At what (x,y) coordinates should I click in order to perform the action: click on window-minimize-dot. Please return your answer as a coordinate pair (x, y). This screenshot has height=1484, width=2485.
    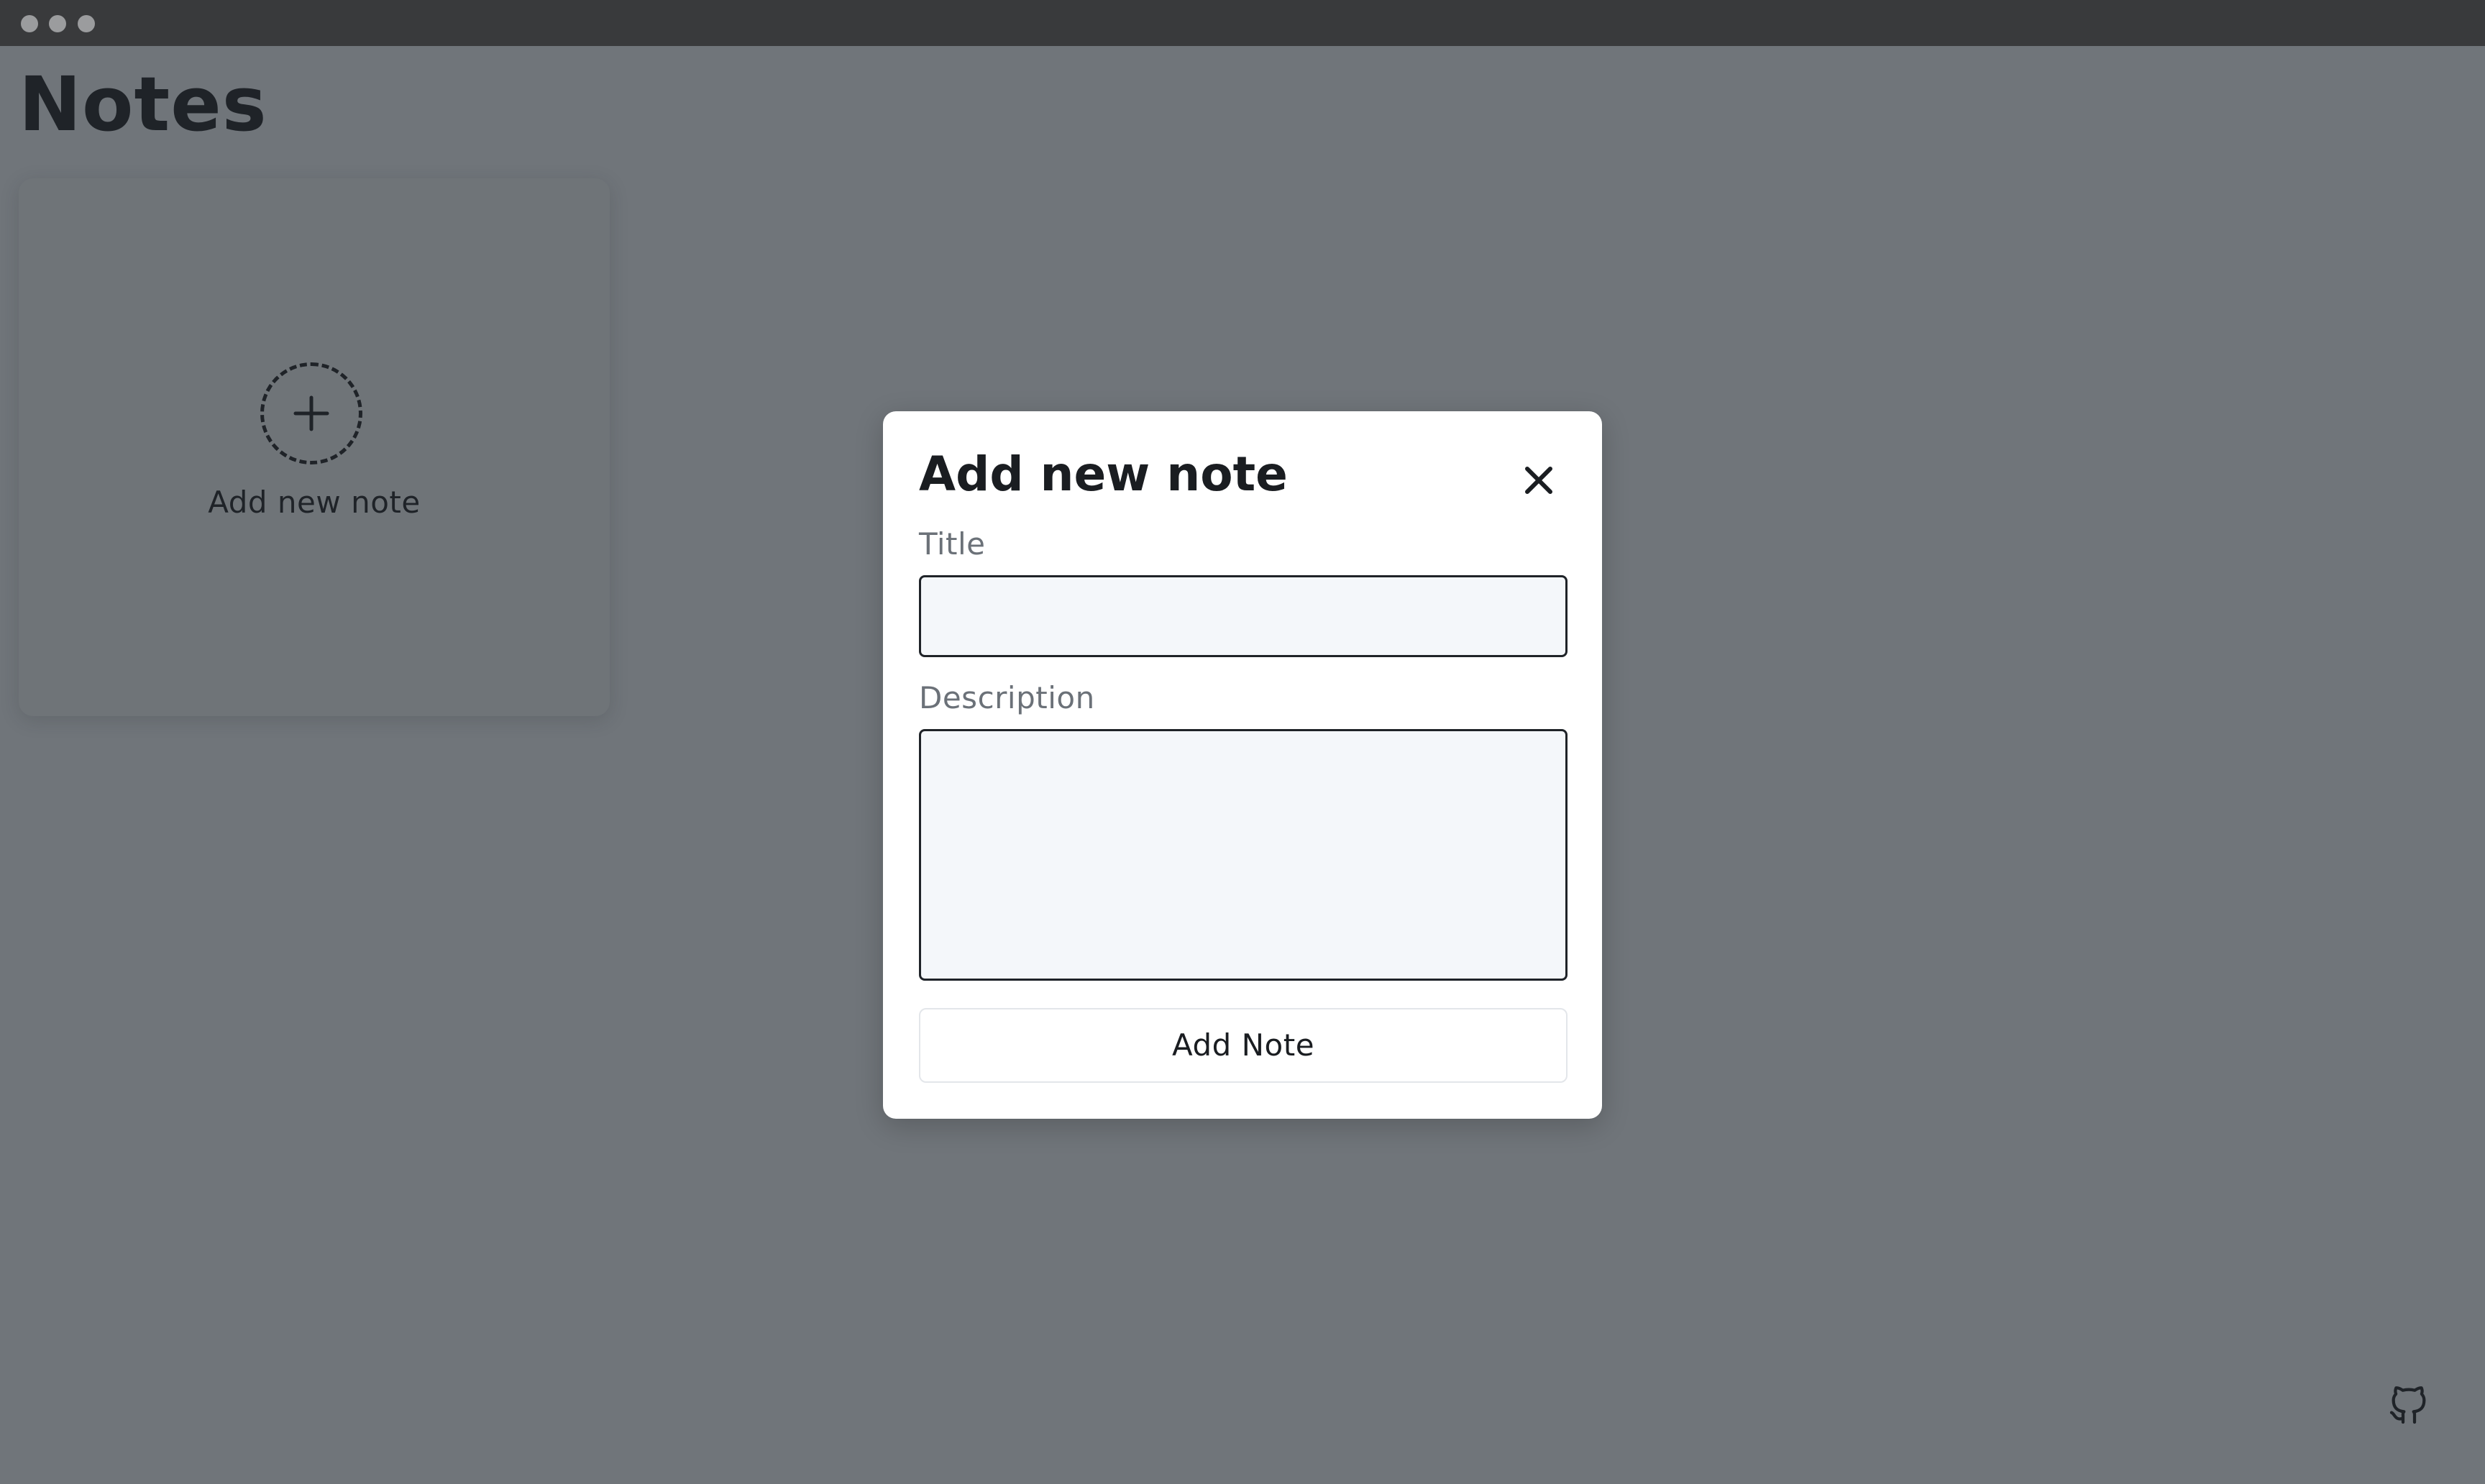
    Looking at the image, I should click on (58, 23).